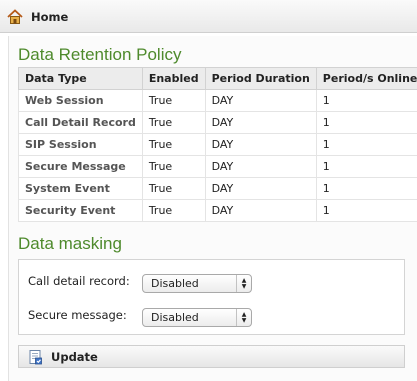 The height and width of the screenshot is (381, 417). What do you see at coordinates (211, 356) in the screenshot?
I see `update-button: Update` at bounding box center [211, 356].